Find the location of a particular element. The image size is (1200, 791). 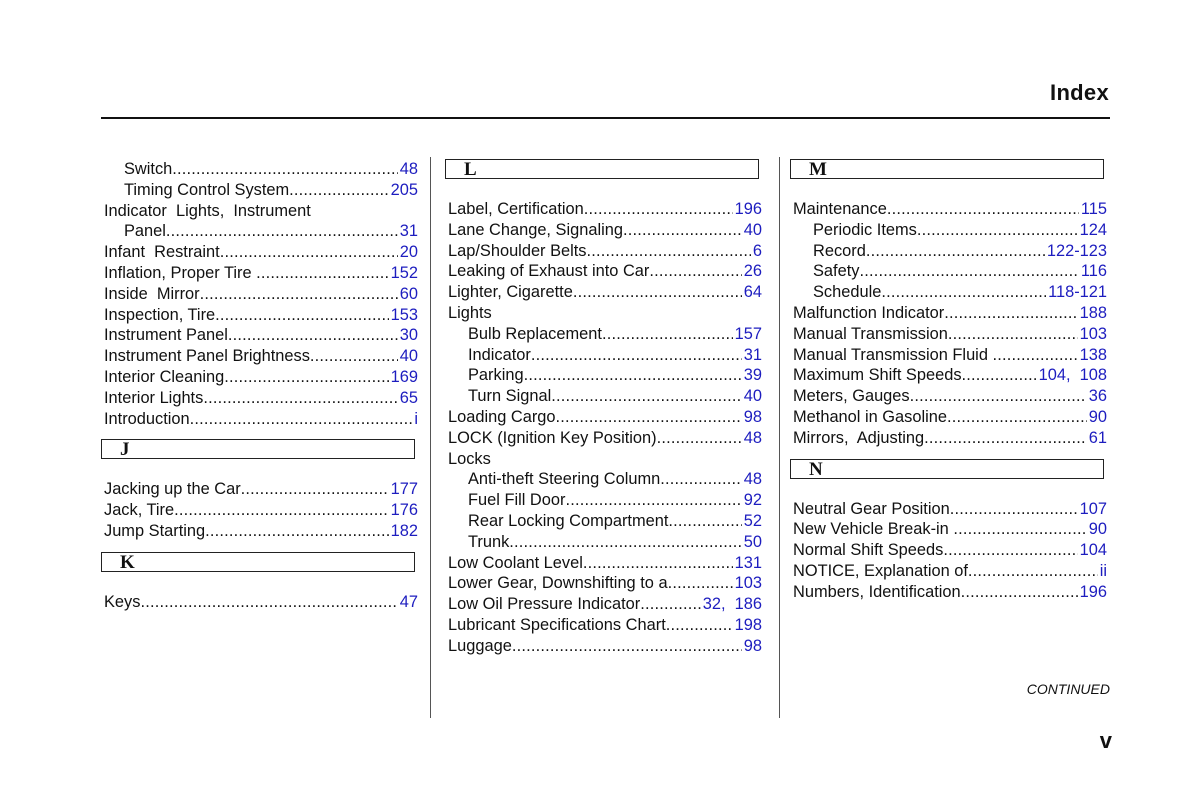

entry-term: Mirrors, Adjusting is located at coordinates (859, 437).